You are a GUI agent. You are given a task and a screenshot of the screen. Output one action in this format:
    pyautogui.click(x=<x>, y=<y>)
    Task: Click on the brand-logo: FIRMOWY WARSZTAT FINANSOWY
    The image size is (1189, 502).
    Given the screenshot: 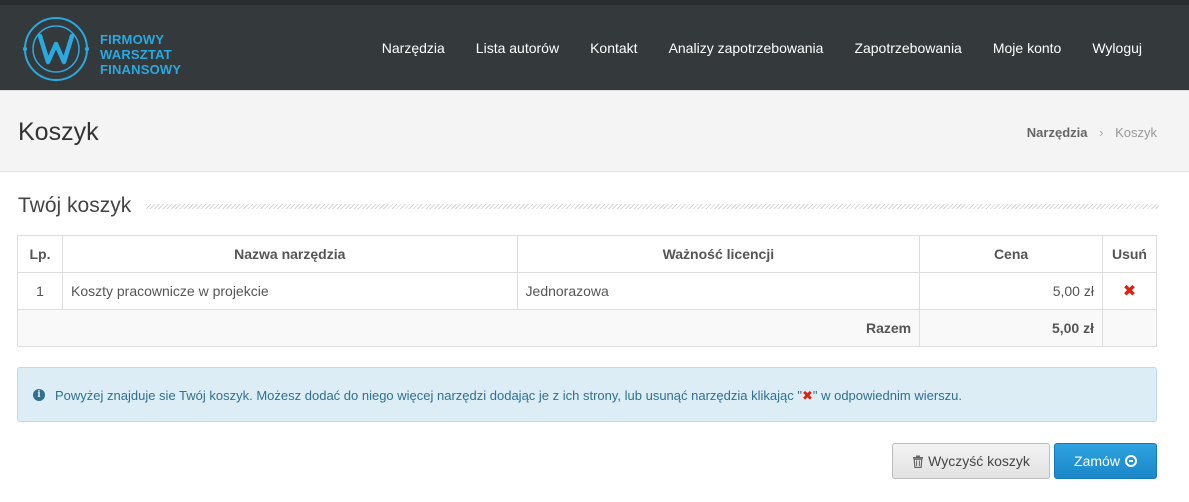 What is the action you would take?
    pyautogui.click(x=103, y=49)
    